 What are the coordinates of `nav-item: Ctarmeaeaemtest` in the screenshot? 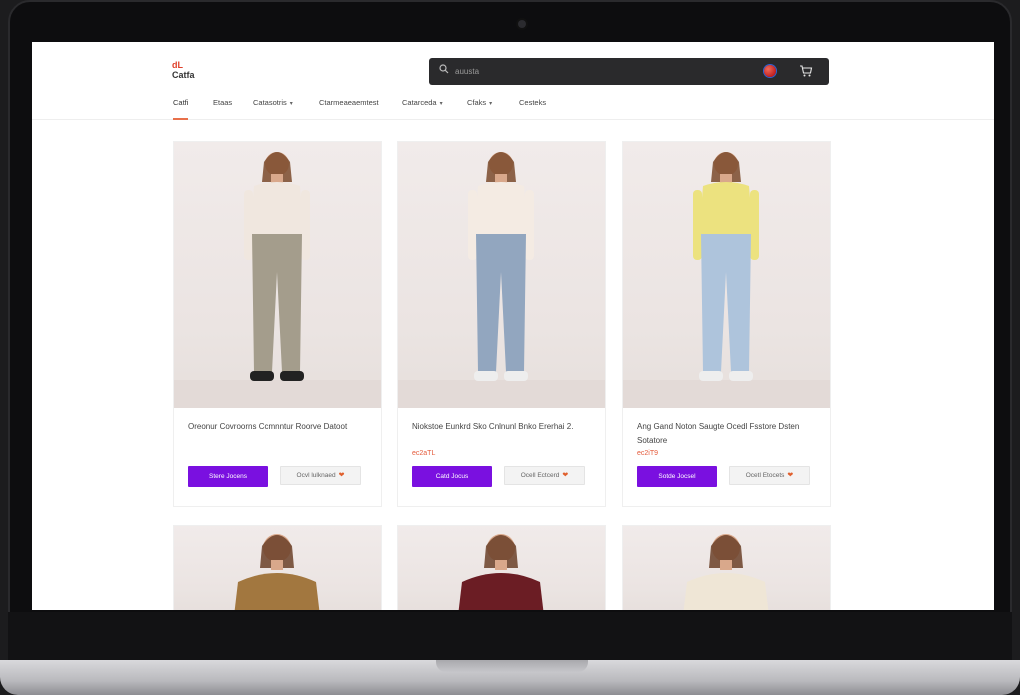 It's located at (349, 105).